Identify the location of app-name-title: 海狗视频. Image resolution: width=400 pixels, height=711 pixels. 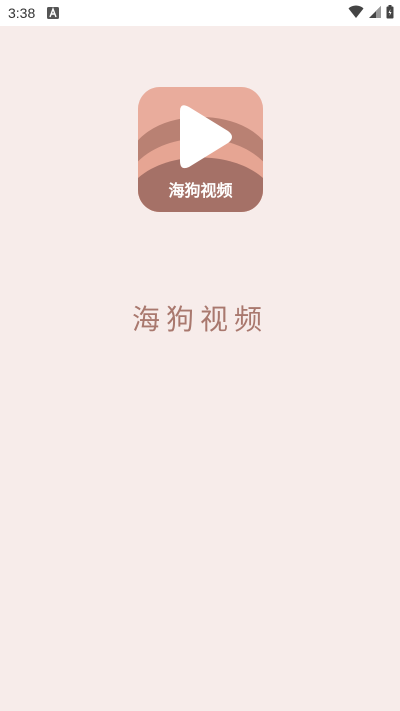
(199, 319).